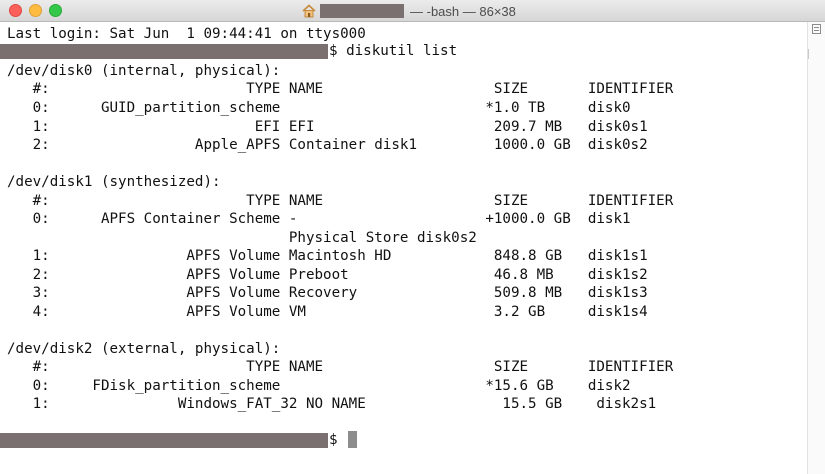 The width and height of the screenshot is (825, 474). I want to click on redacted-user-name, so click(362, 11).